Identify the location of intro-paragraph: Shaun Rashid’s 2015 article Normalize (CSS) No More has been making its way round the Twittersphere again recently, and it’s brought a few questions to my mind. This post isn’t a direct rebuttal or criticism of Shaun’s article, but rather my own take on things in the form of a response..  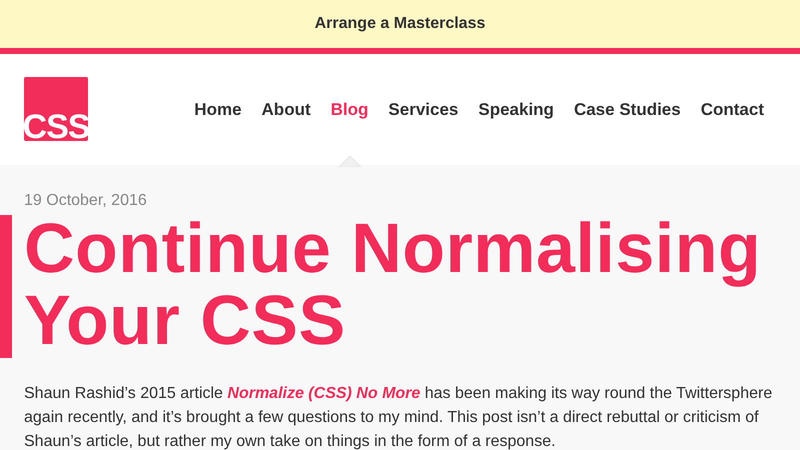
(399, 417).